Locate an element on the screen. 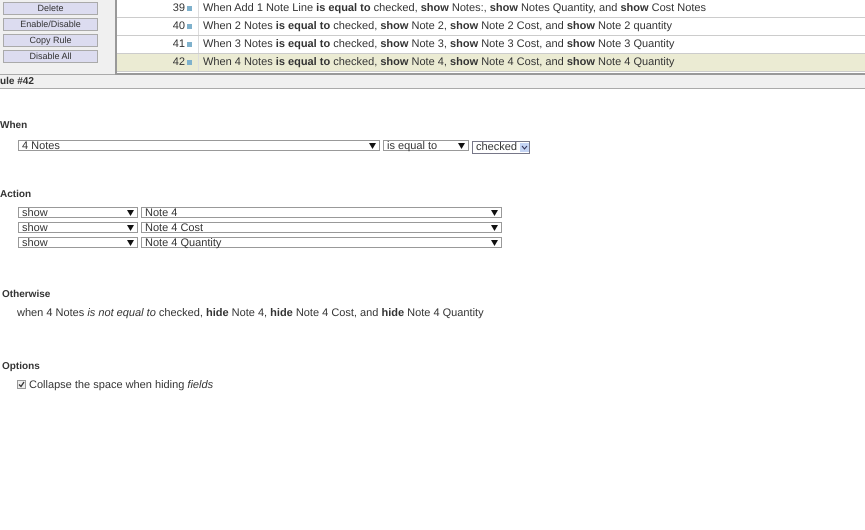 The width and height of the screenshot is (865, 530). rule-row: 40 When 2 Notes is equal to checked, show Note 2, show Note 2 Cost, and show Note 2 quantity is located at coordinates (491, 27).